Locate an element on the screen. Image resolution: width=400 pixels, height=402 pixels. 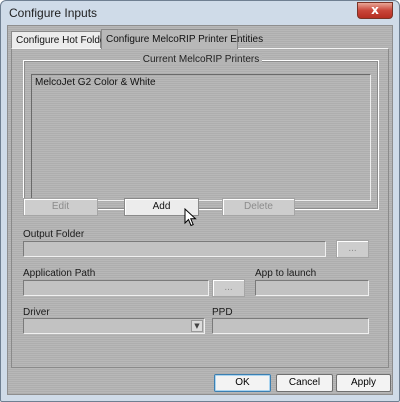
tab-configure-hot-folders: Configure Hot Folders is located at coordinates (62, 40).